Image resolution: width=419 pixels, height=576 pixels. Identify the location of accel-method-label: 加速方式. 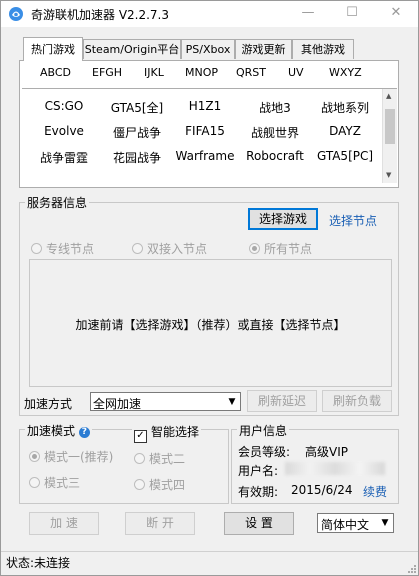
(48, 404).